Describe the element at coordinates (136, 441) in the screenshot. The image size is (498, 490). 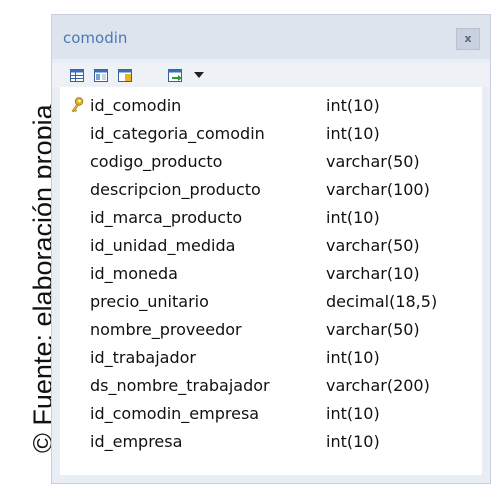
I see `column-name: id_empresa` at that location.